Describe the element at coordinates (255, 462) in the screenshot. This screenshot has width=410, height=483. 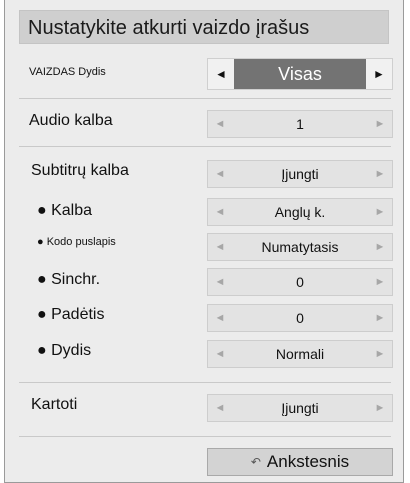
I see `return-icon: ↶` at that location.